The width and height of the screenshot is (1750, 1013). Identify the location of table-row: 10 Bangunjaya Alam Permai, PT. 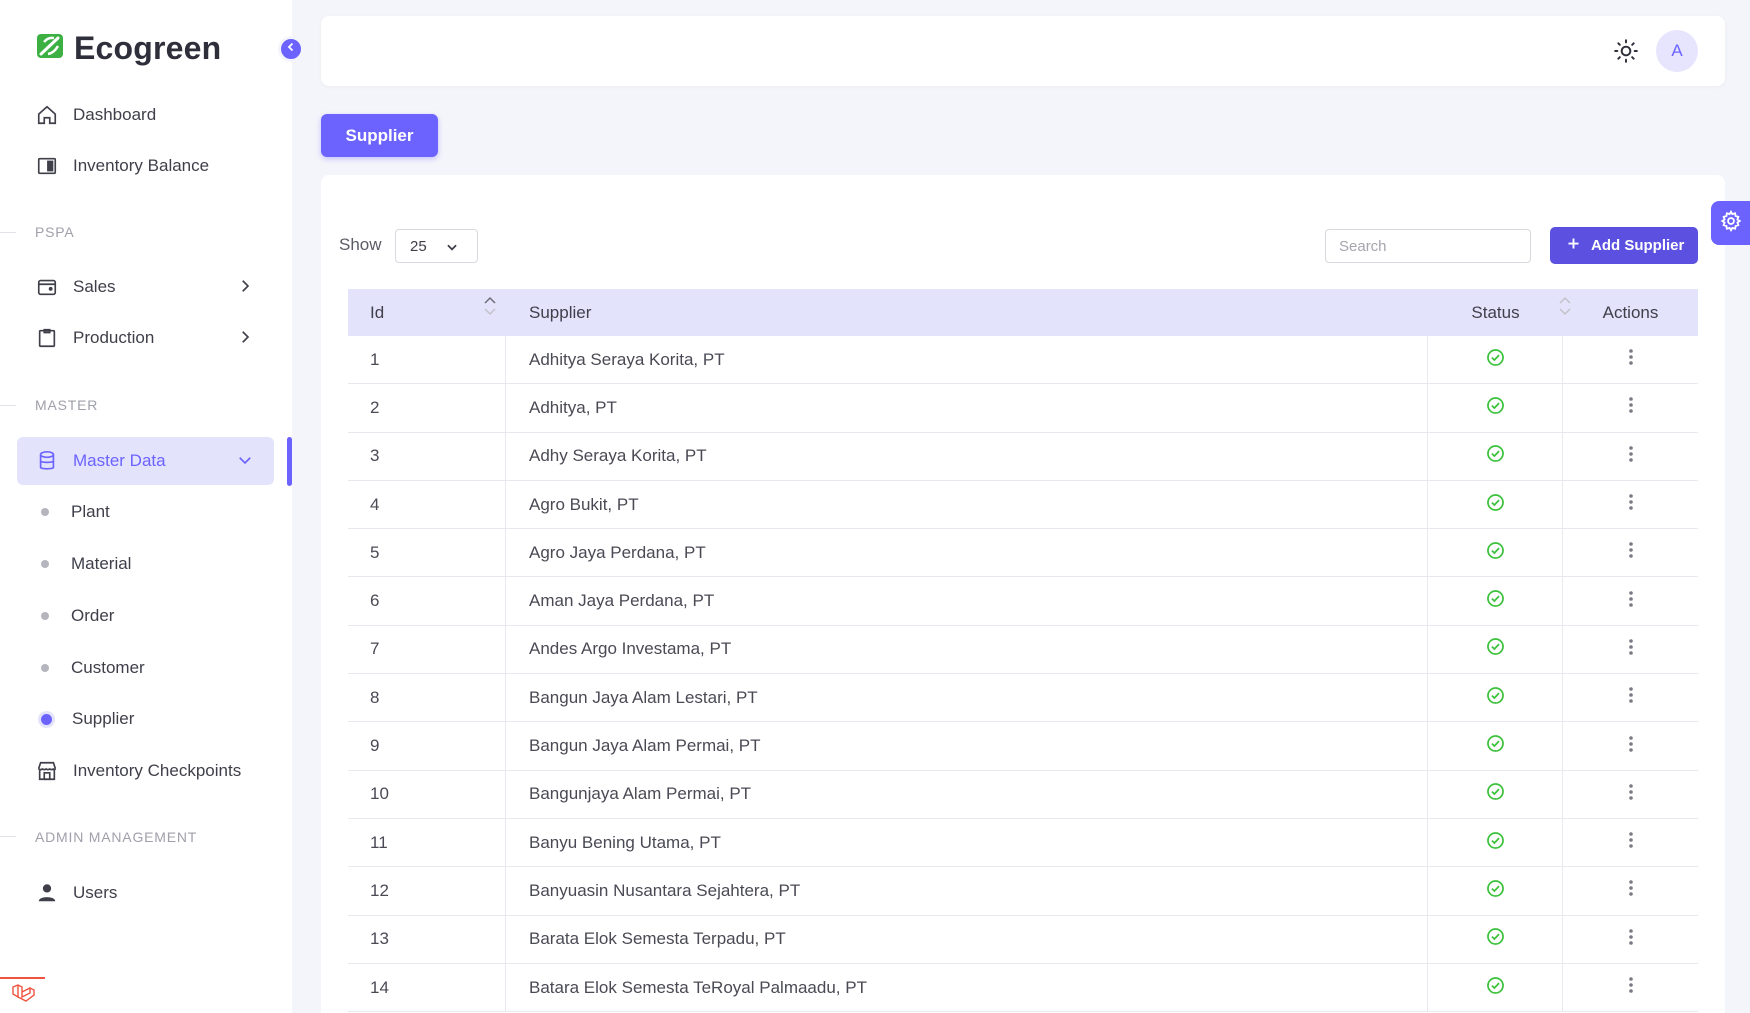
(1023, 794).